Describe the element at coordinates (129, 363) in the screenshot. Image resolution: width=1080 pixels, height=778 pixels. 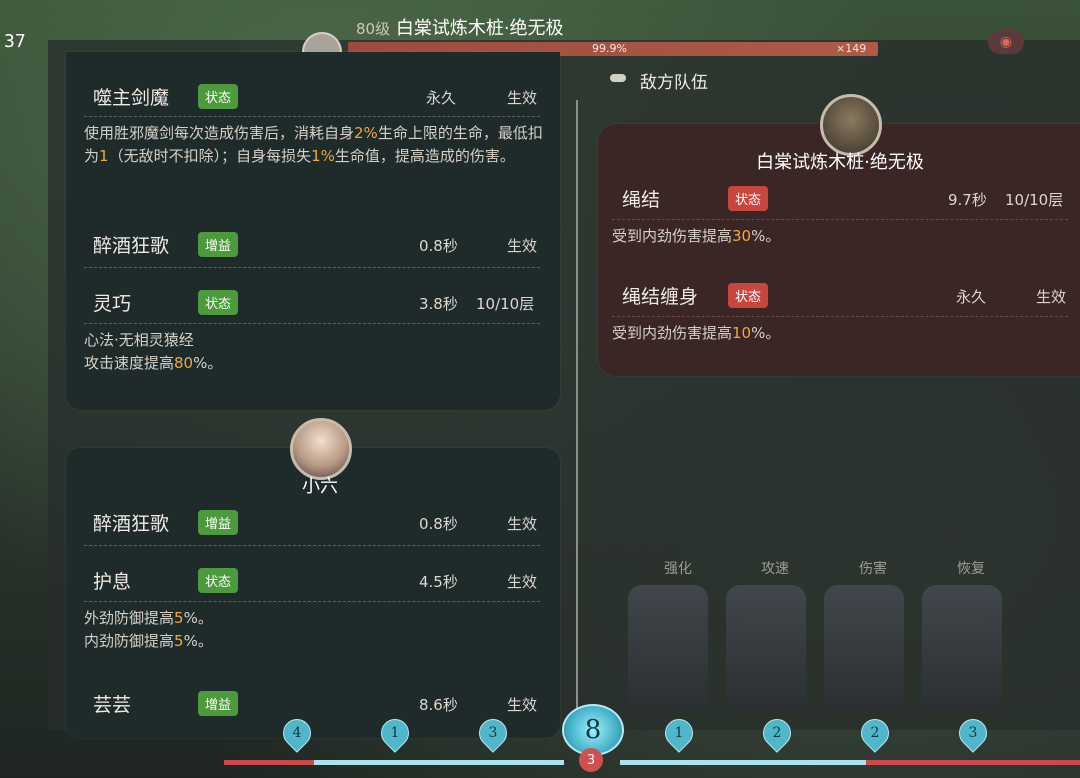
I see `desc-text: 攻击速度提高` at that location.